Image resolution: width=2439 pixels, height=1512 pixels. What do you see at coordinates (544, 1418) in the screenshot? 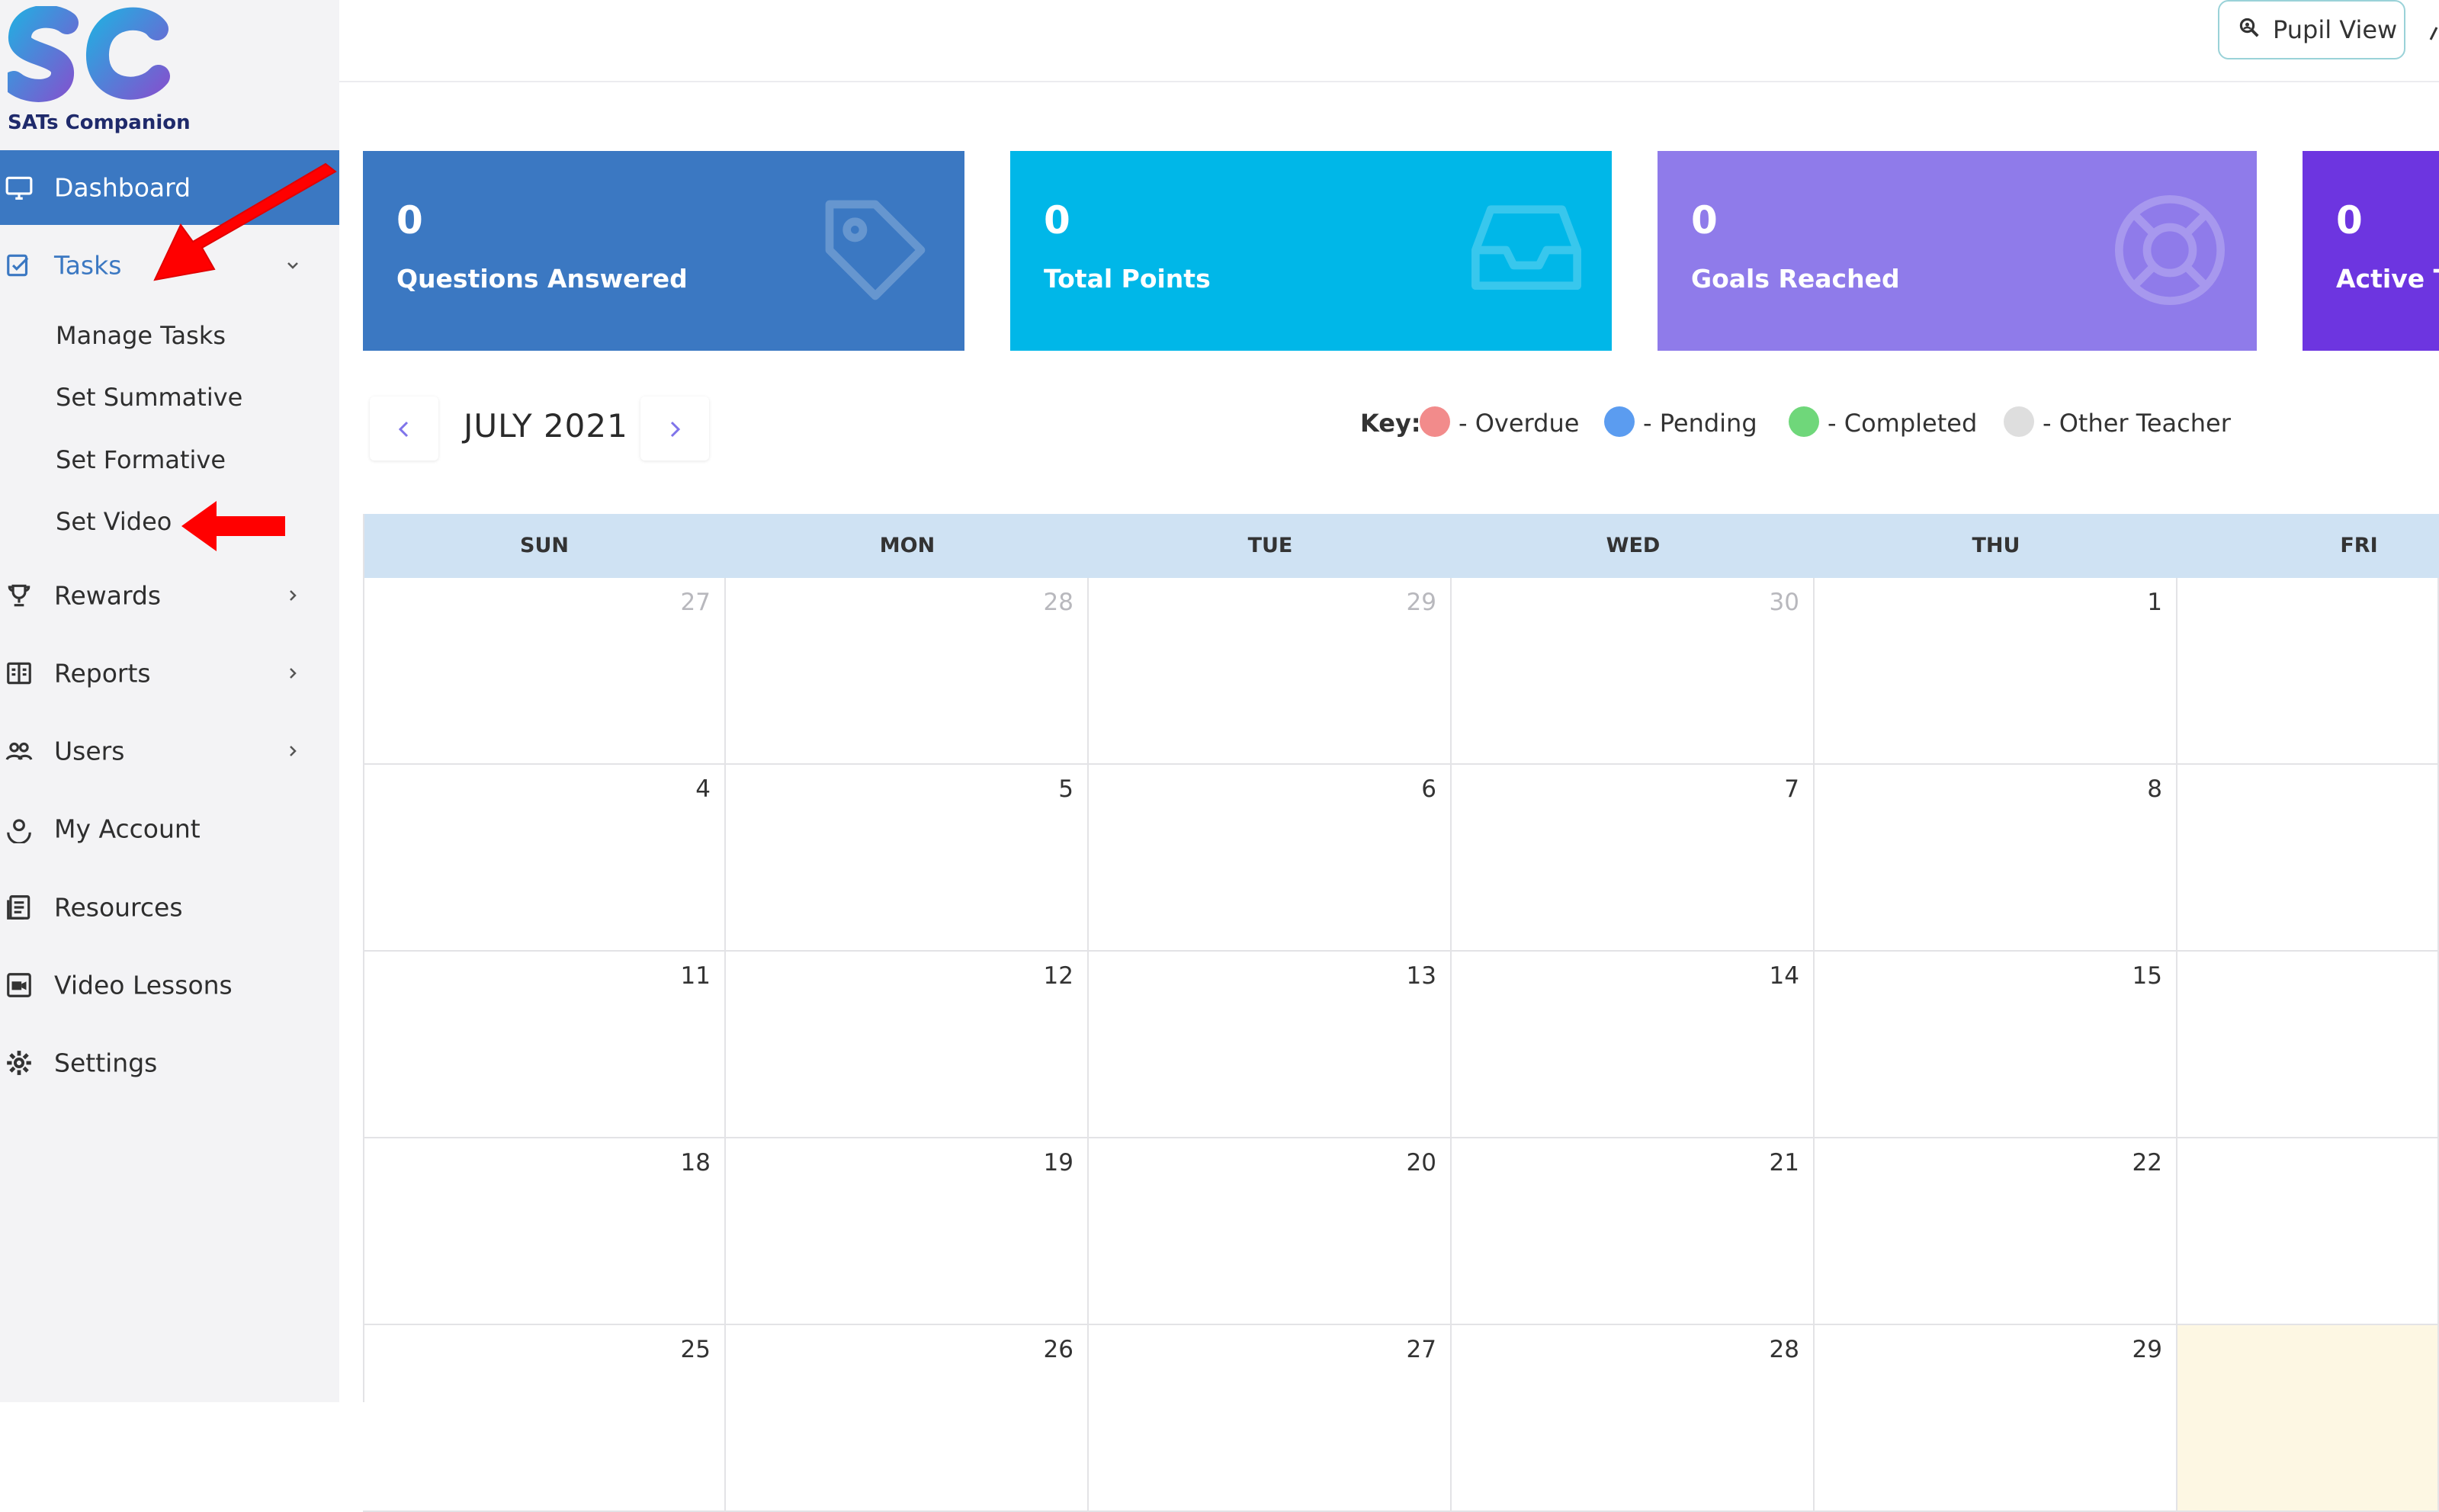
I see `calendar-day-cell: 25` at bounding box center [544, 1418].